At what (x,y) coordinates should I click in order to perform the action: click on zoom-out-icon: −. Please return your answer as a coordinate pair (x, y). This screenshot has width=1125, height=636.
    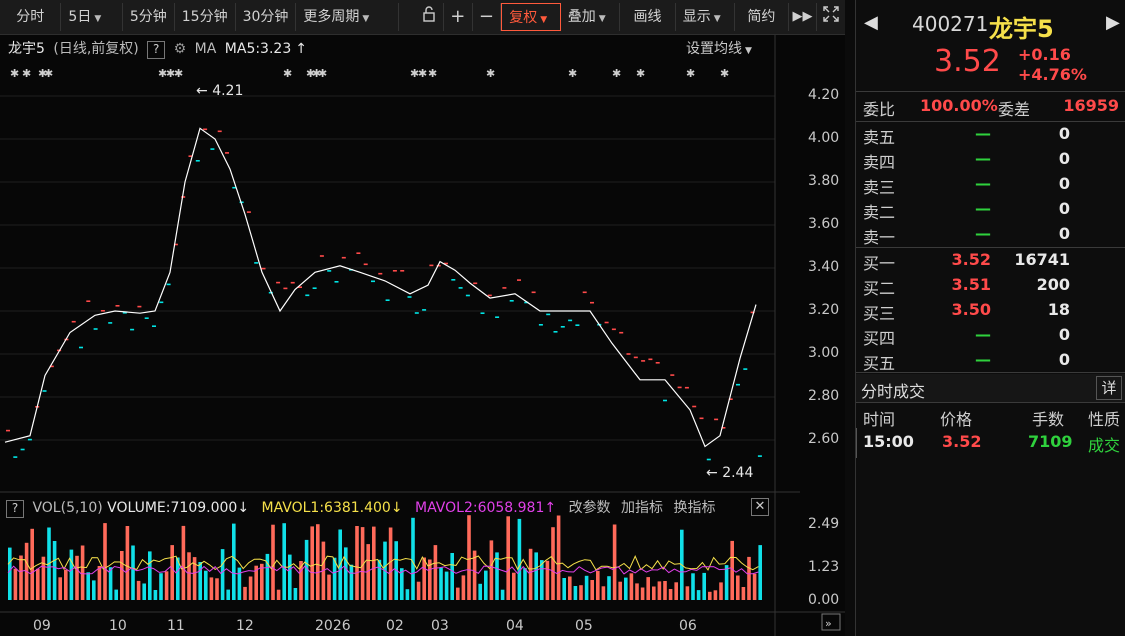
    Looking at the image, I should click on (487, 17).